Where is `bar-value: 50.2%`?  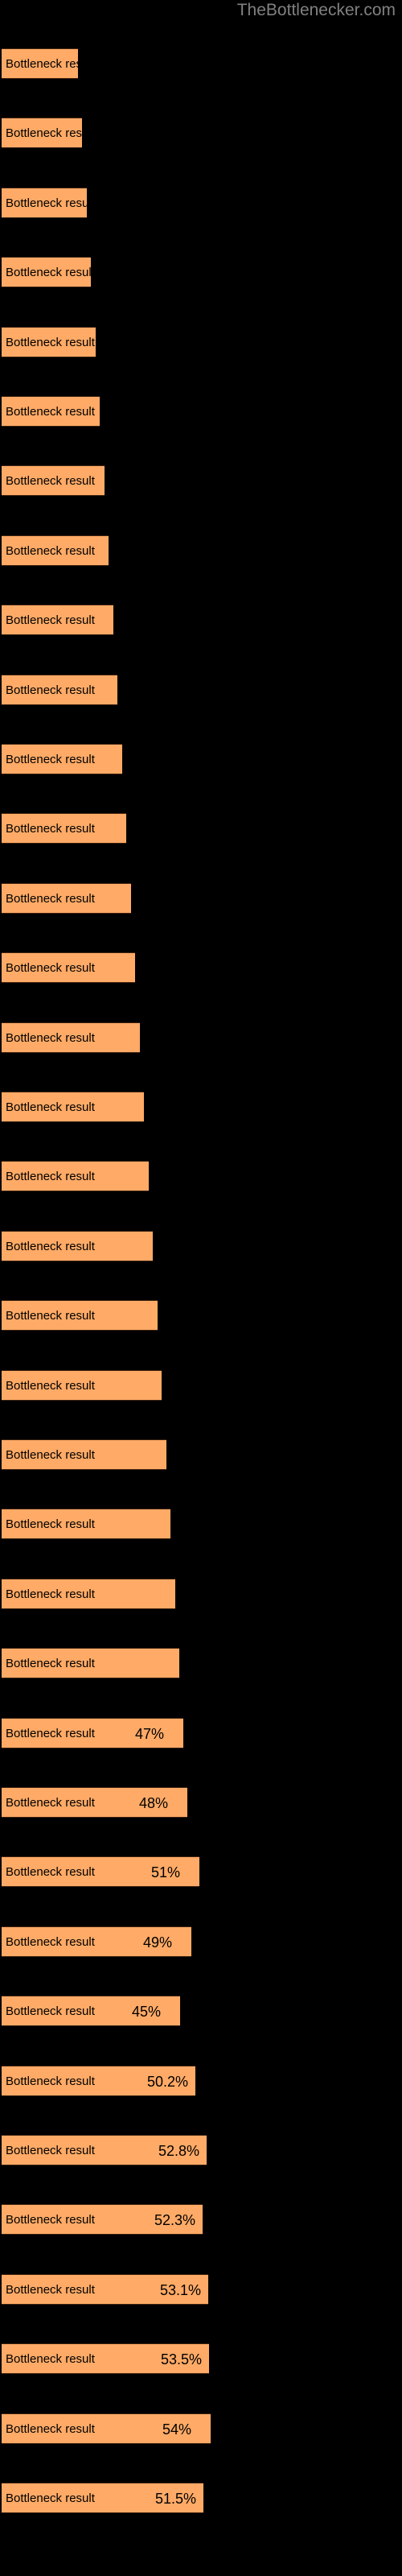 bar-value: 50.2% is located at coordinates (168, 2081).